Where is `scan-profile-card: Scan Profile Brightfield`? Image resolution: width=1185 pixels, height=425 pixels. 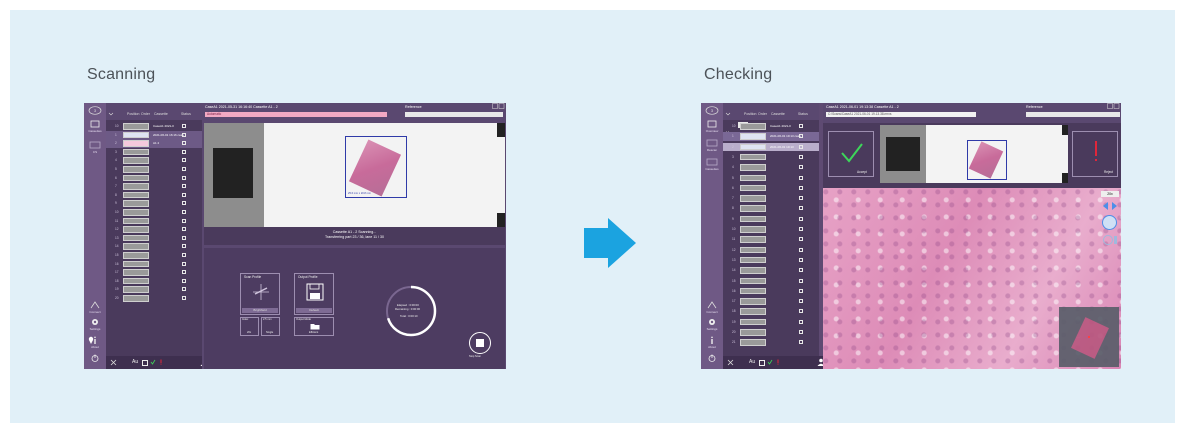
scan-profile-card: Scan Profile Brightfield is located at coordinates (260, 294).